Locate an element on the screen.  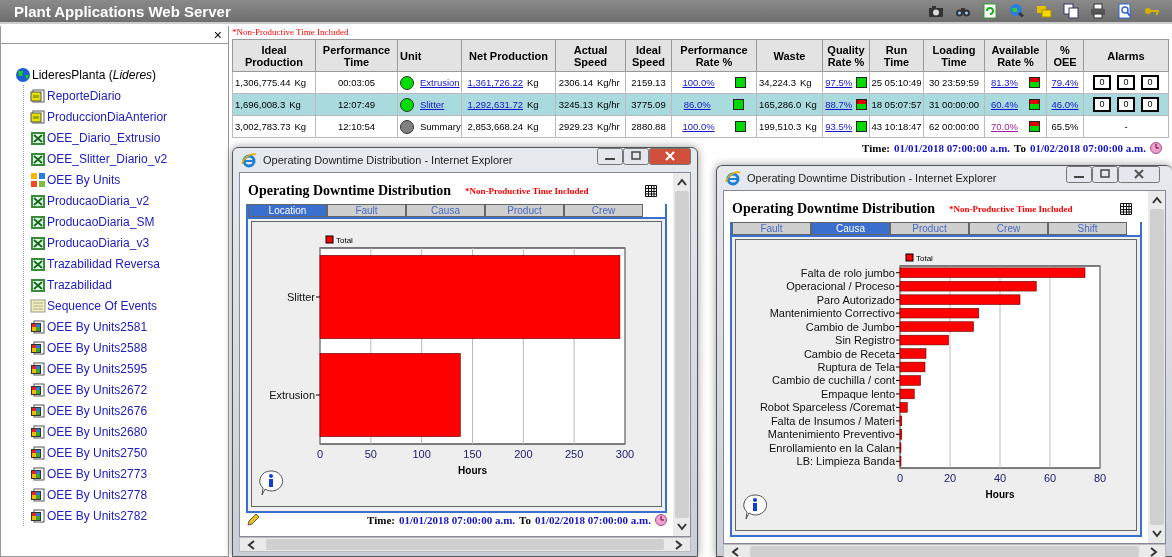
table-row: 1,306,775.44 Kg 00:03:05 Extrusion 1,361,726.22 Kg 2306.14 Kg/hr 2159.13 100.0% 34,224.3 Kg 97.5% 25 05:10:49 30 23:59:59 81.3% 79.4% 0 0 0 is located at coordinates (700, 82).